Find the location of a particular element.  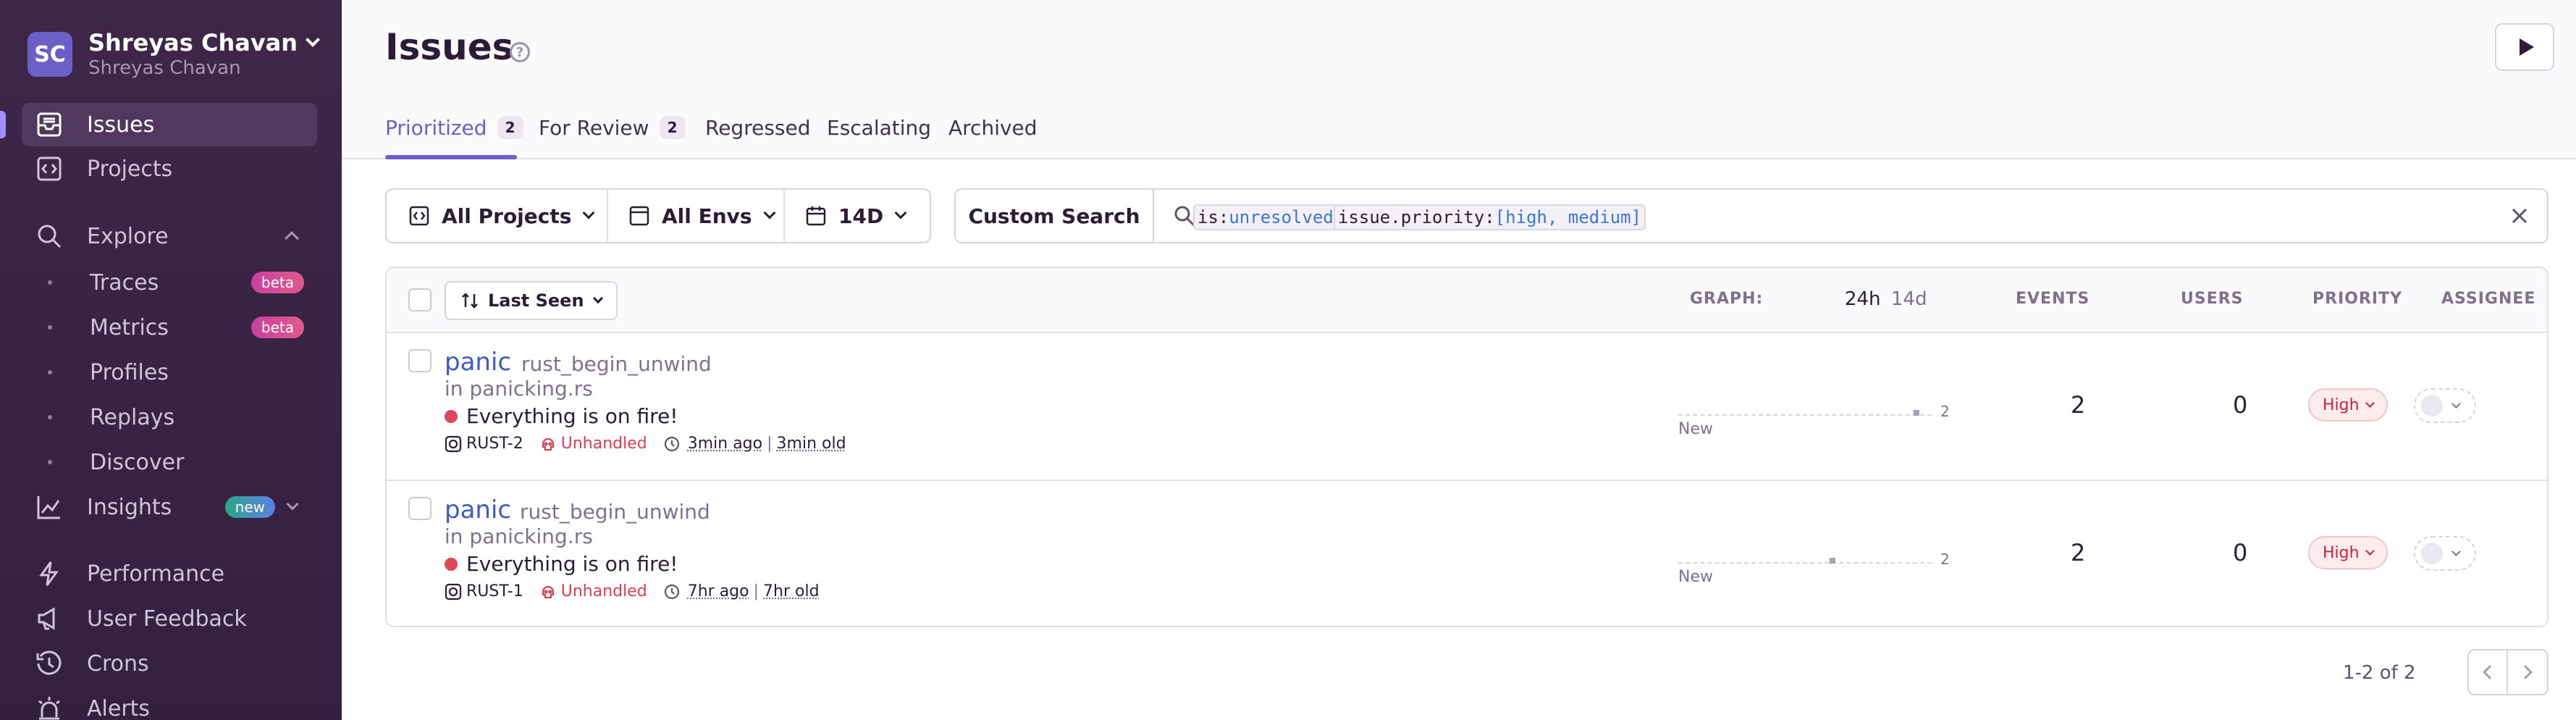

sidebar-item-profiles: Profiles is located at coordinates (169, 372).